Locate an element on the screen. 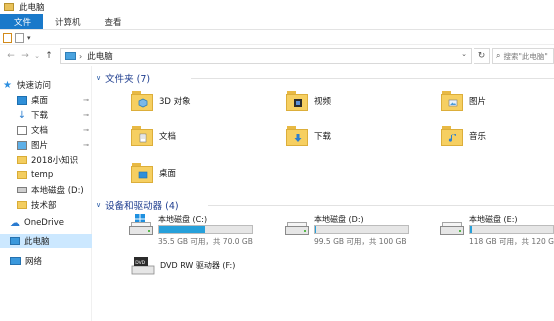 The height and width of the screenshot is (321, 554). window-title: 此电脑 is located at coordinates (32, 8).